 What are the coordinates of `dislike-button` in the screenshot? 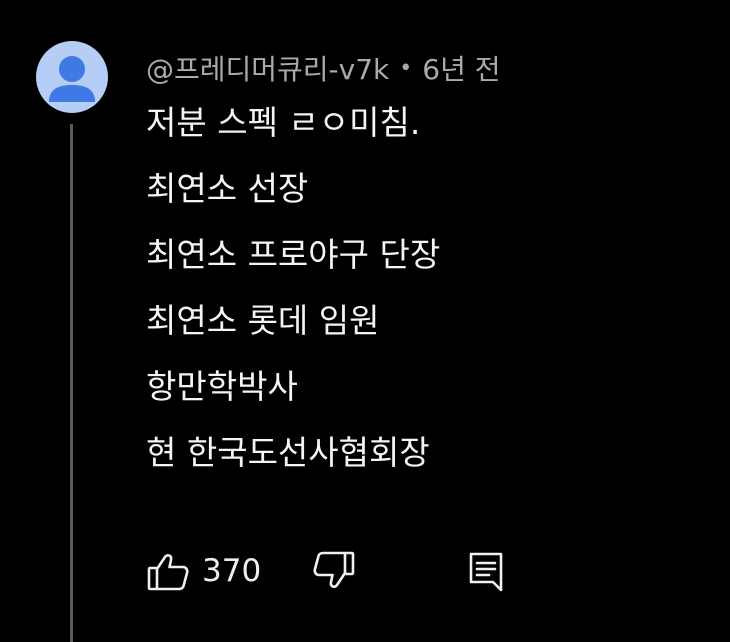 It's located at (334, 571).